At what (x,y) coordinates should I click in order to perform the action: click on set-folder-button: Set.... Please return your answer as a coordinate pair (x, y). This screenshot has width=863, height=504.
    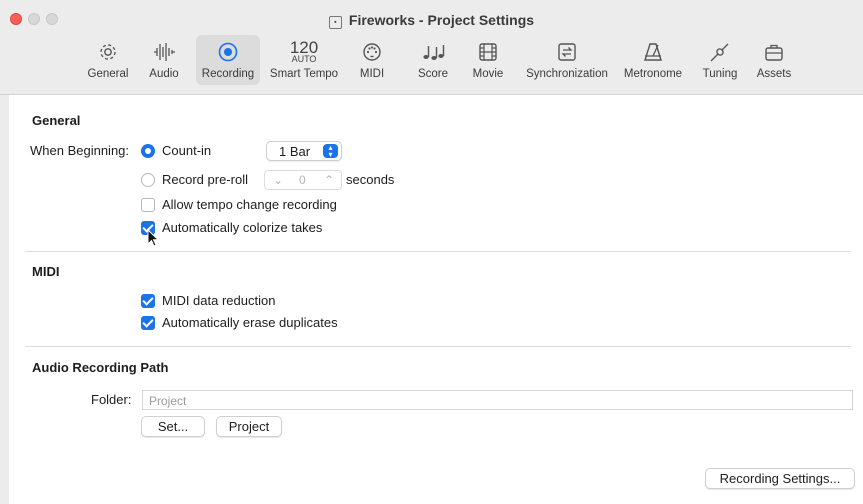
    Looking at the image, I should click on (173, 426).